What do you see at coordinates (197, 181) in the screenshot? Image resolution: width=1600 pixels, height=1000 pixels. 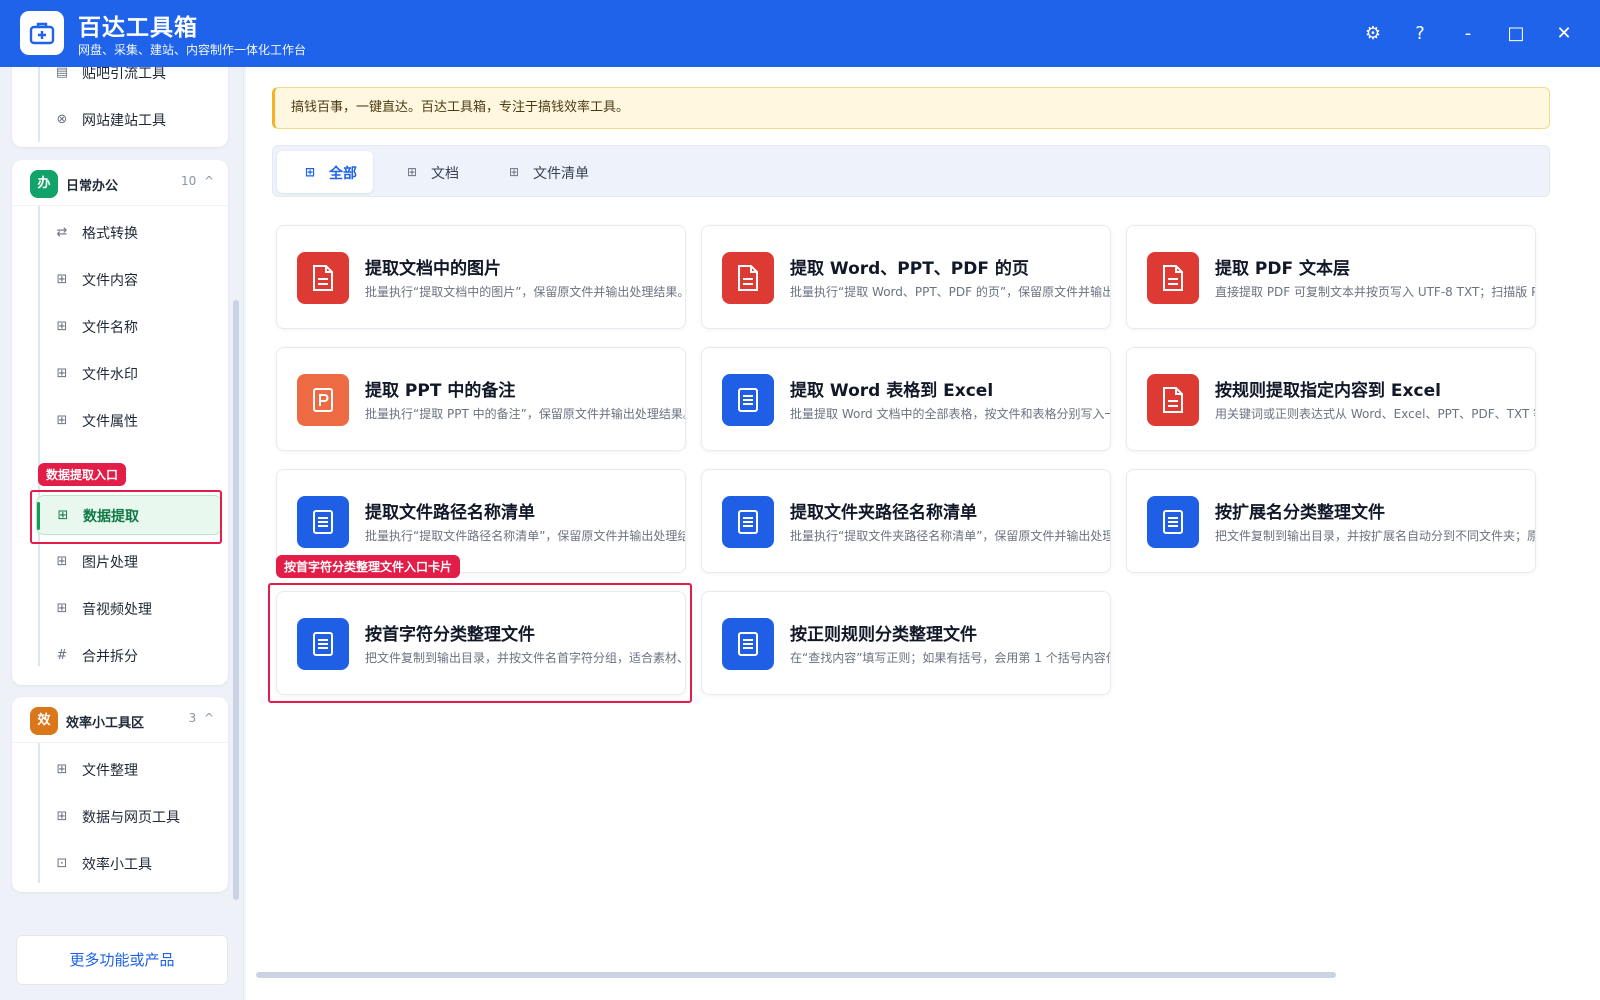 I see `group-count: 10 ^` at bounding box center [197, 181].